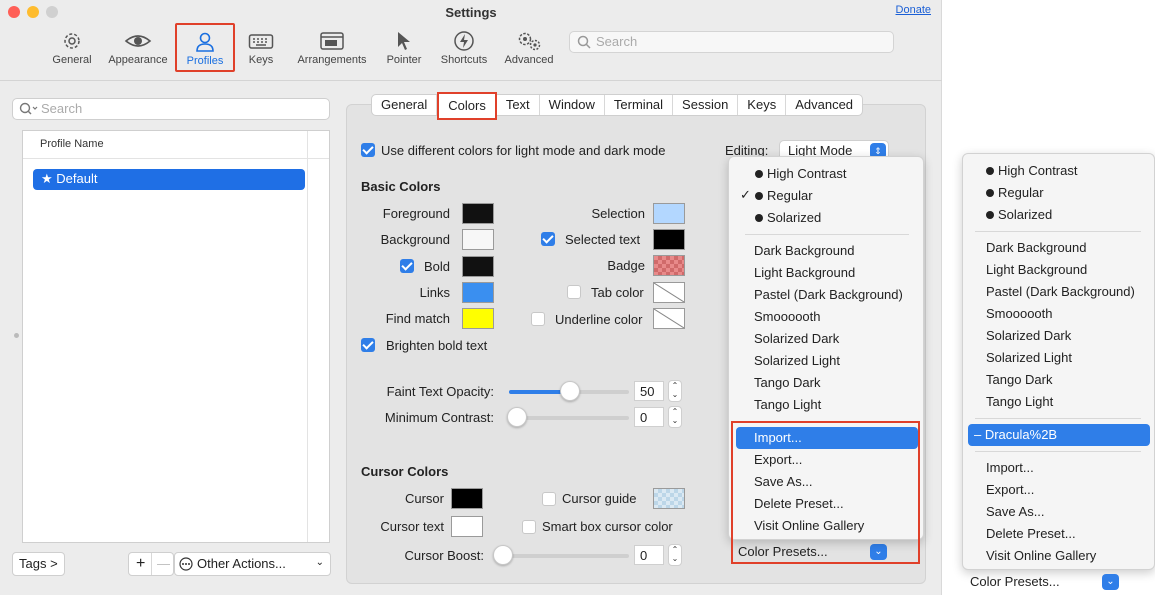  Describe the element at coordinates (731, 42) in the screenshot. I see `toolbar-search-input: Search` at that location.